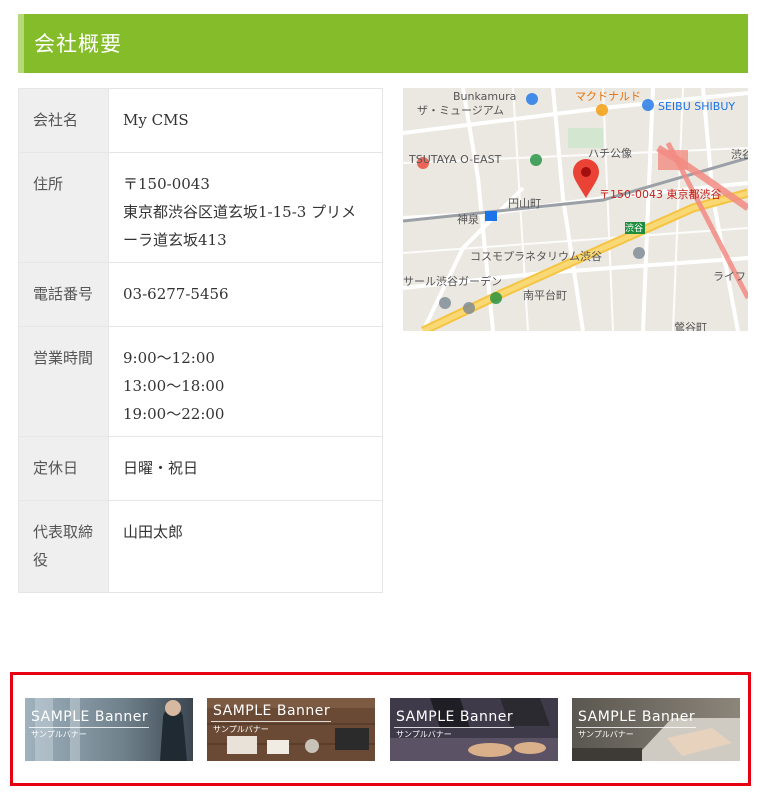 The height and width of the screenshot is (793, 761). Describe the element at coordinates (63, 546) in the screenshot. I see `row-label: 代表取締 役` at that location.